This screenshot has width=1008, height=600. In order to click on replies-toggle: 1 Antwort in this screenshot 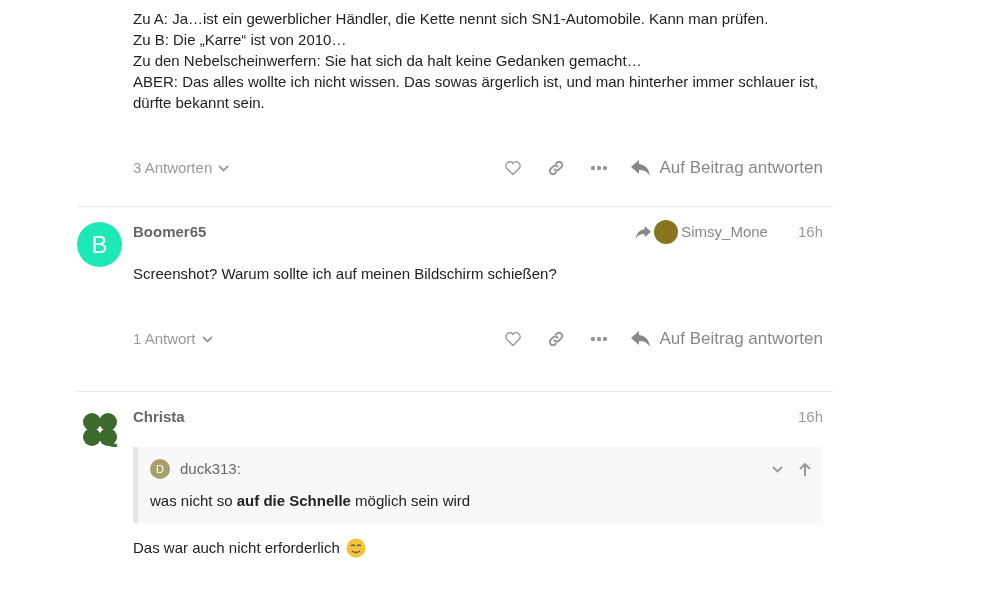, I will do `click(173, 339)`.